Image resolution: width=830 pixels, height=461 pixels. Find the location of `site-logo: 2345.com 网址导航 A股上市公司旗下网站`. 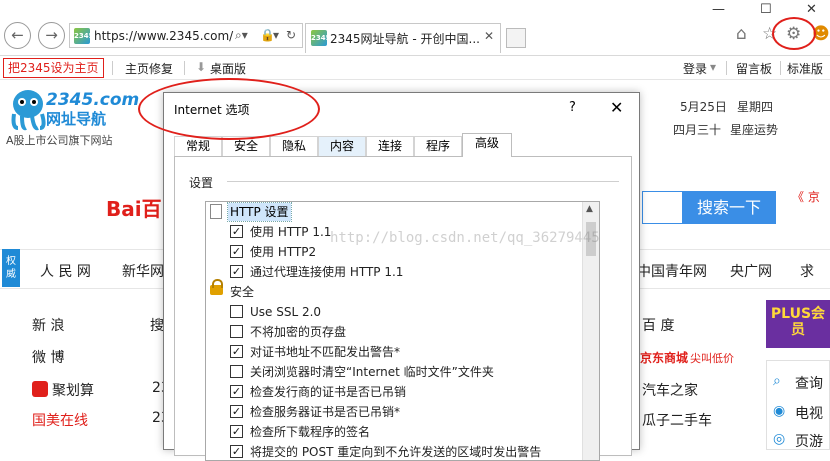

site-logo: 2345.com 网址导航 A股上市公司旗下网站 is located at coordinates (76, 117).